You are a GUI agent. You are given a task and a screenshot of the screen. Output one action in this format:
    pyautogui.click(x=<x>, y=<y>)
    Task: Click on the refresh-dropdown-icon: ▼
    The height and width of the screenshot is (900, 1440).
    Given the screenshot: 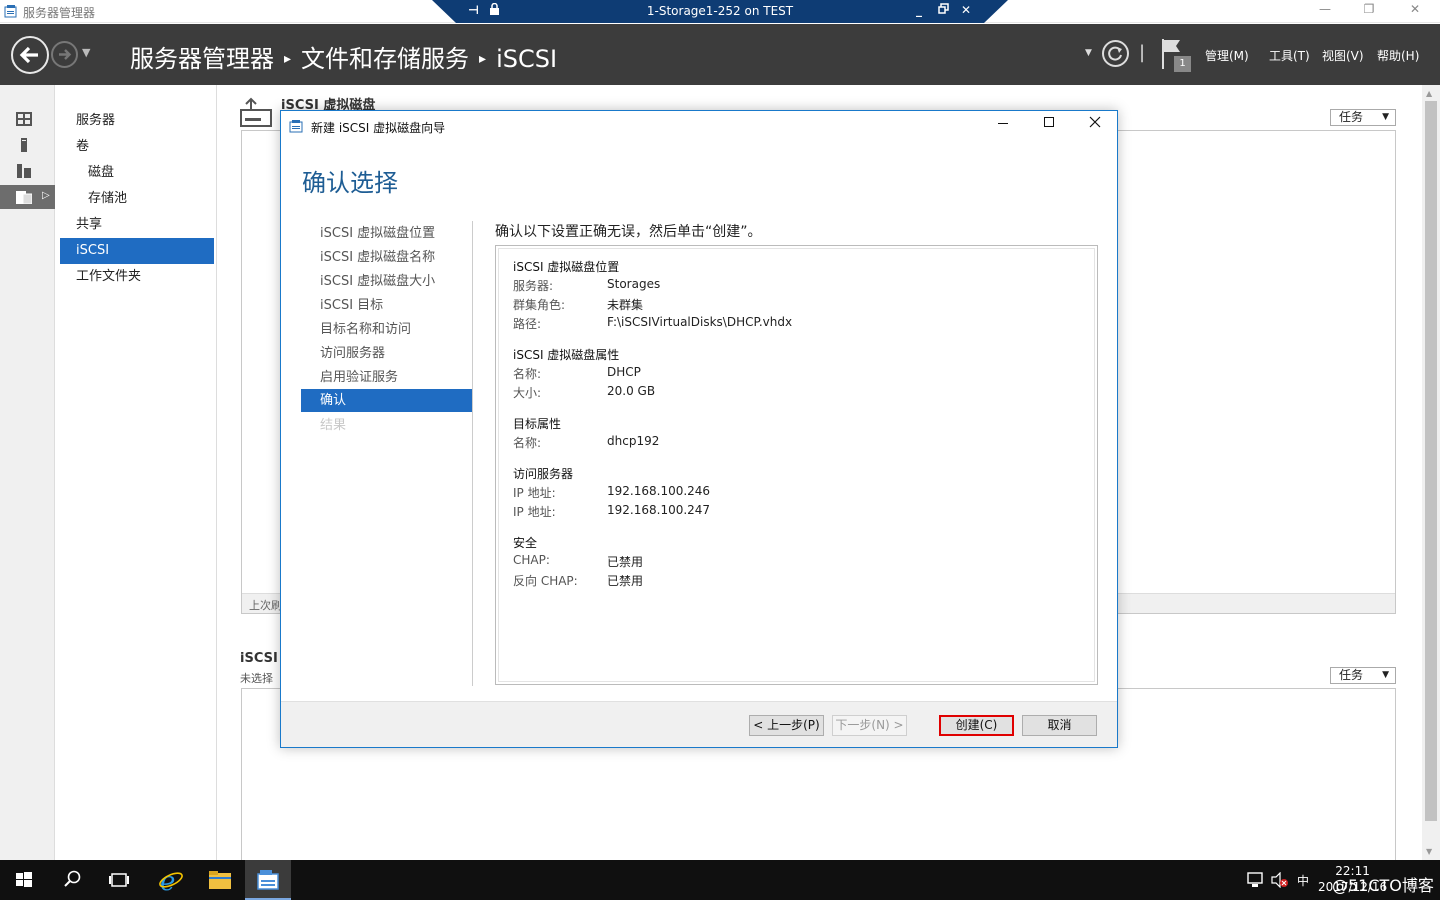 What is the action you would take?
    pyautogui.click(x=1088, y=53)
    